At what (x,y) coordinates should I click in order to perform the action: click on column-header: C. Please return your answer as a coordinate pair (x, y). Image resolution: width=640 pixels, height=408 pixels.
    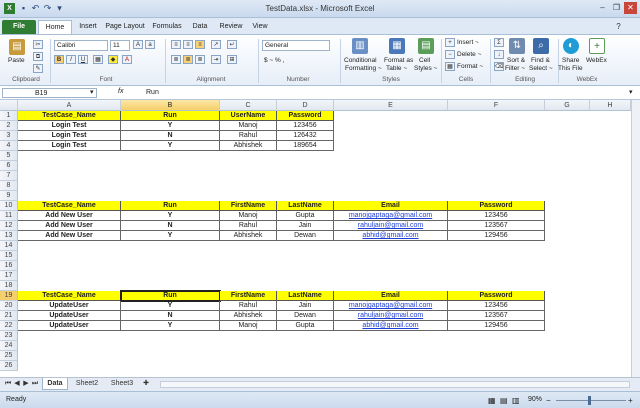
    Looking at the image, I should click on (248, 105).